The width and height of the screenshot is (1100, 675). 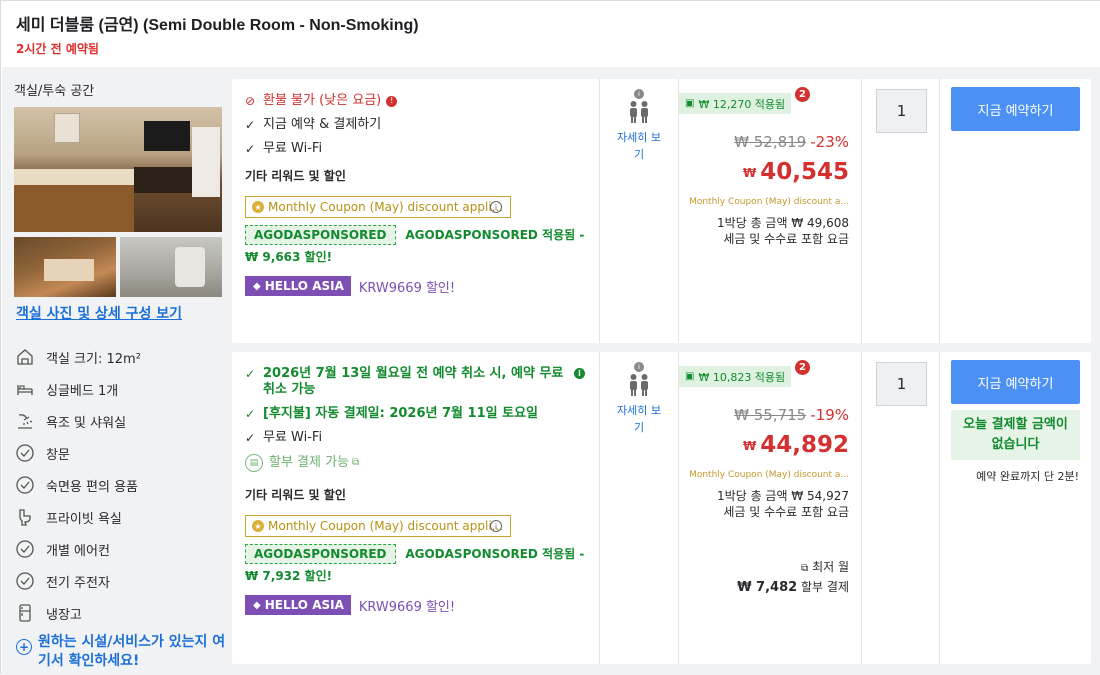 I want to click on booking-time-note: 예약 완료까지 단 2분!, so click(x=1027, y=476).